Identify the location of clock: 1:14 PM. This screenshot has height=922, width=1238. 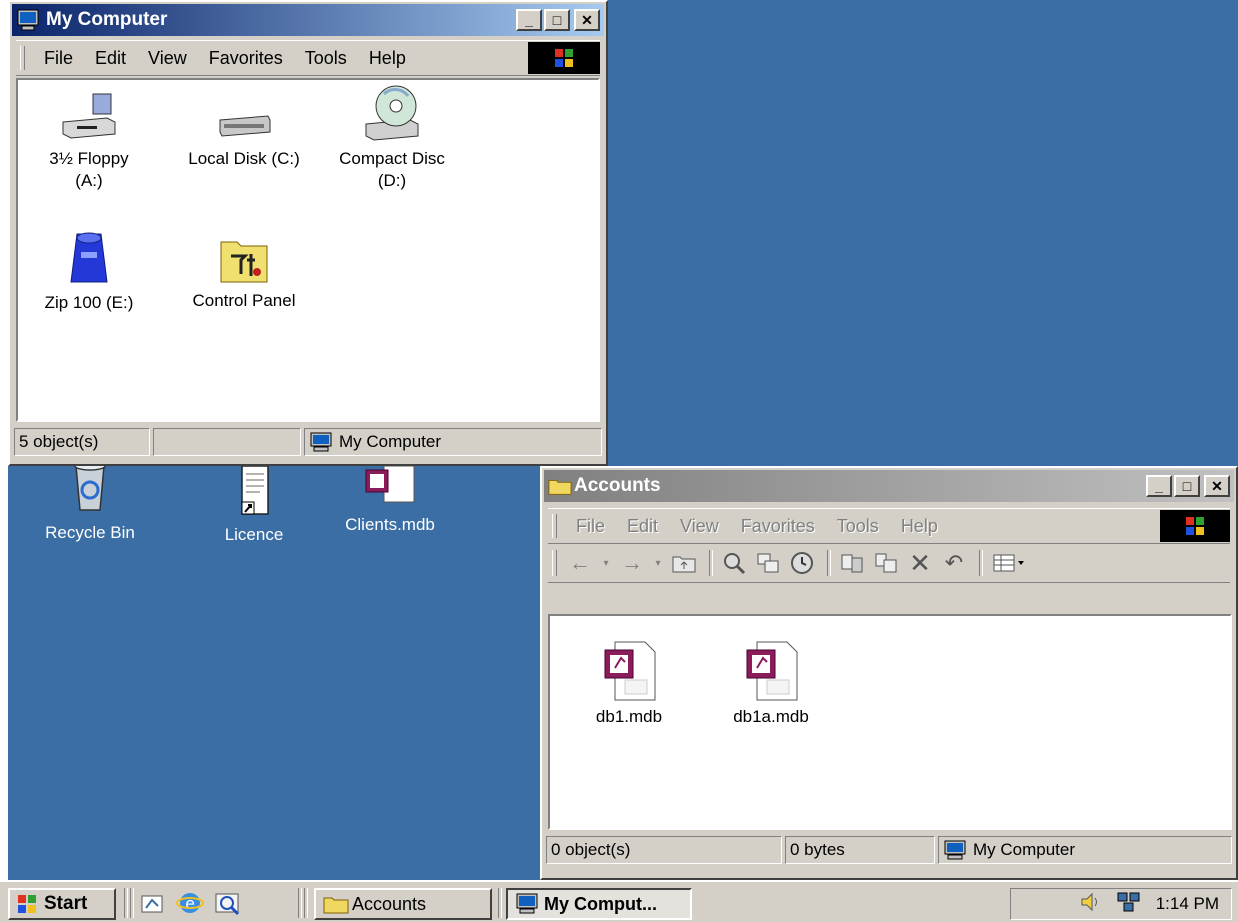
(1187, 904).